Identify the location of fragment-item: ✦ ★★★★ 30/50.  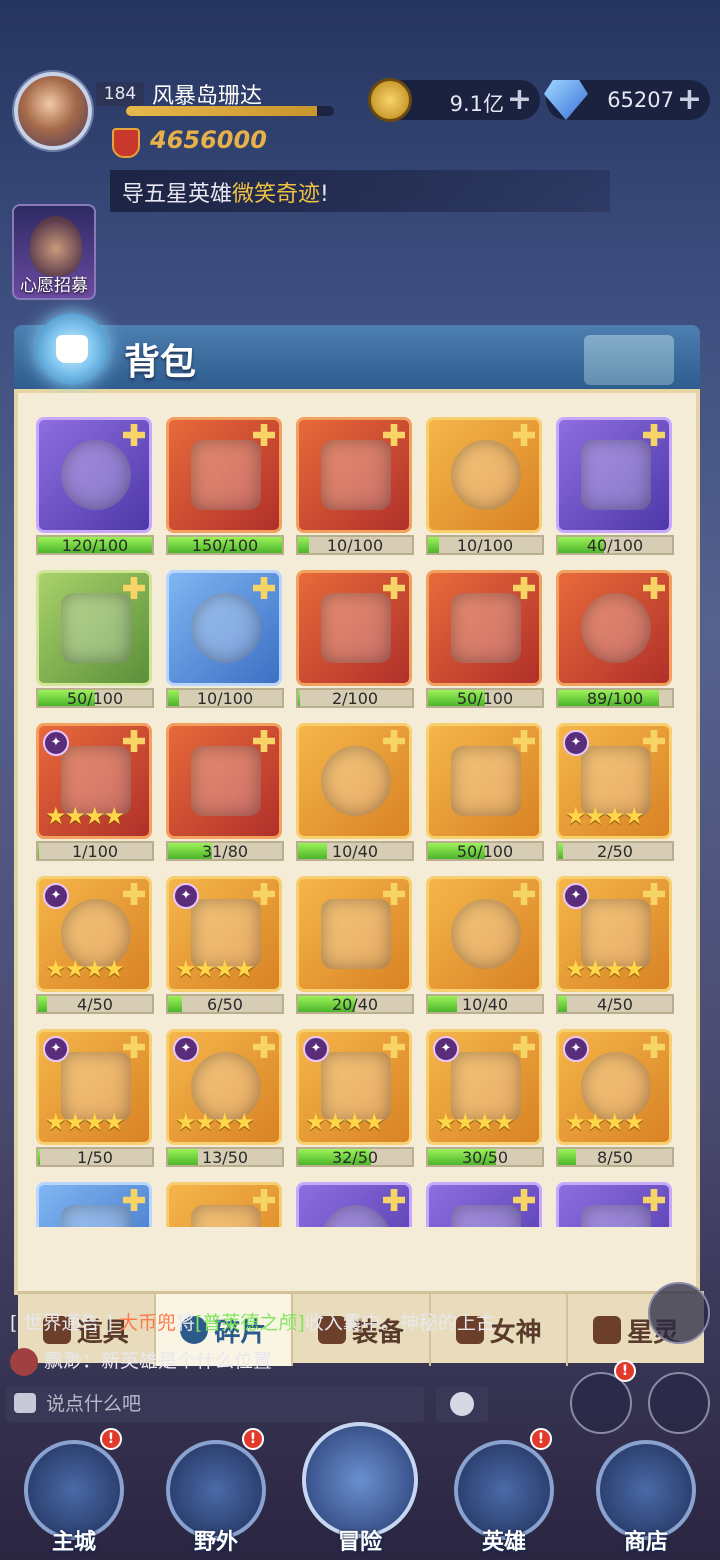
(485, 1099).